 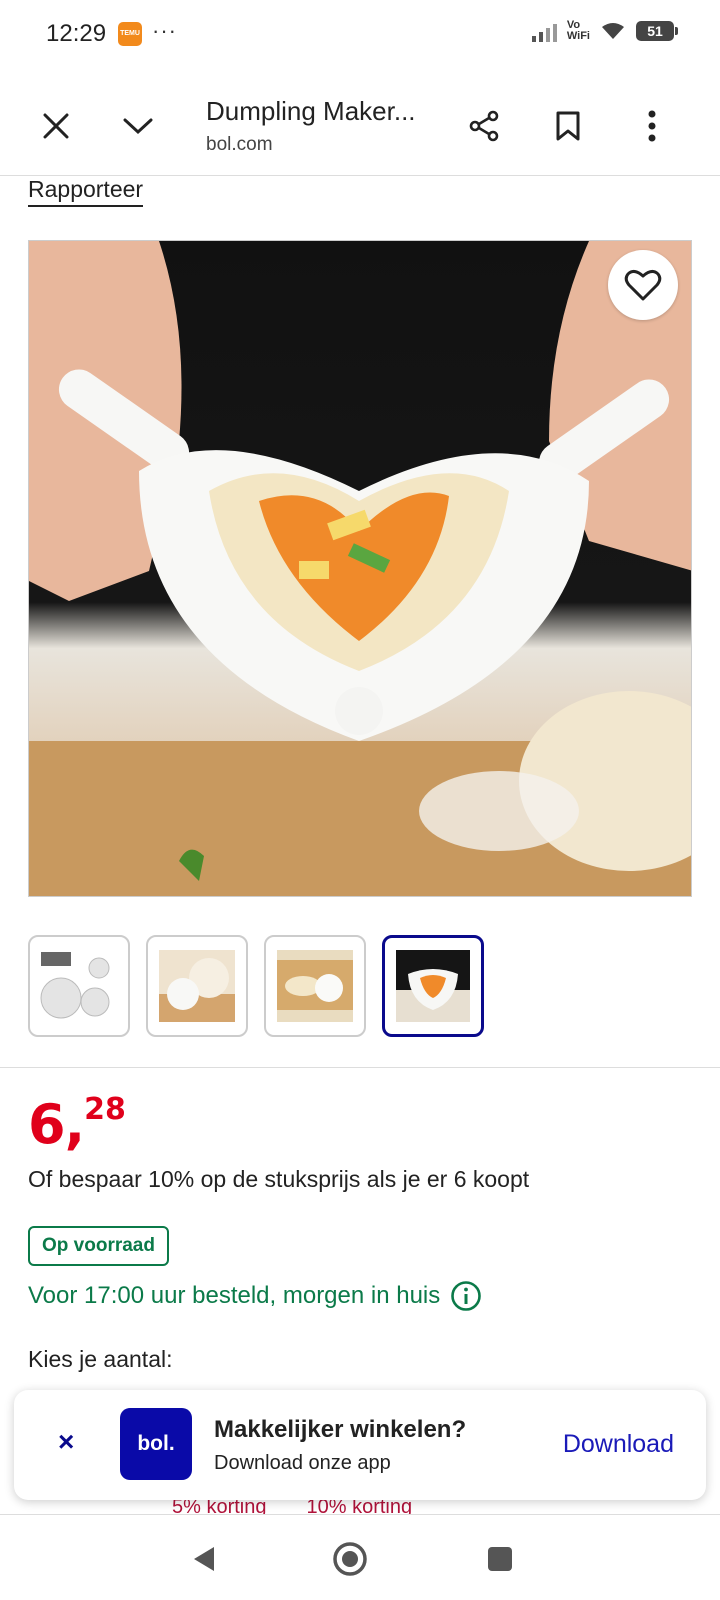 I want to click on favorite-heart-button, so click(x=643, y=285).